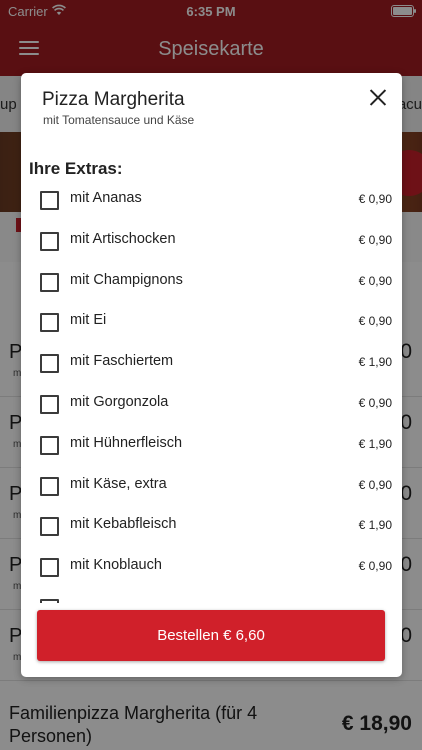  I want to click on order-button: Bestellen € 6,60, so click(211, 635).